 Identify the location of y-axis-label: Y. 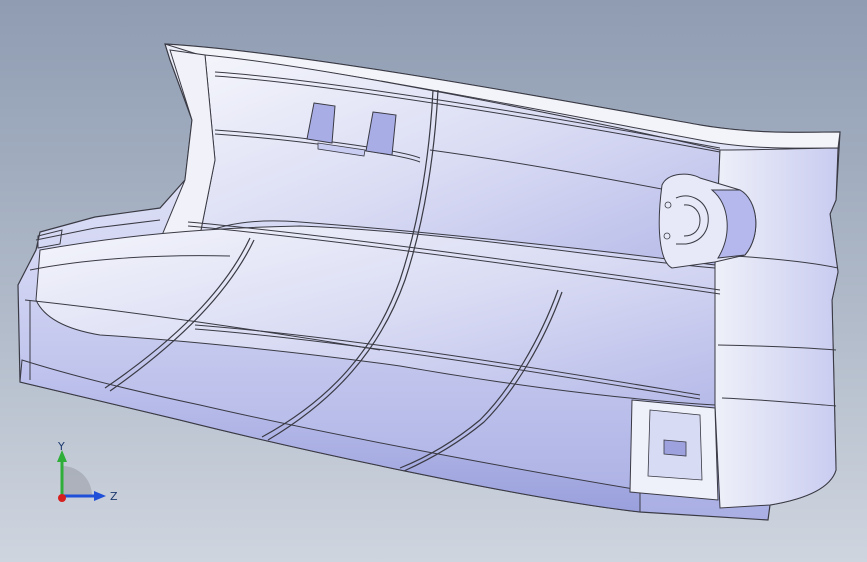
(61, 446).